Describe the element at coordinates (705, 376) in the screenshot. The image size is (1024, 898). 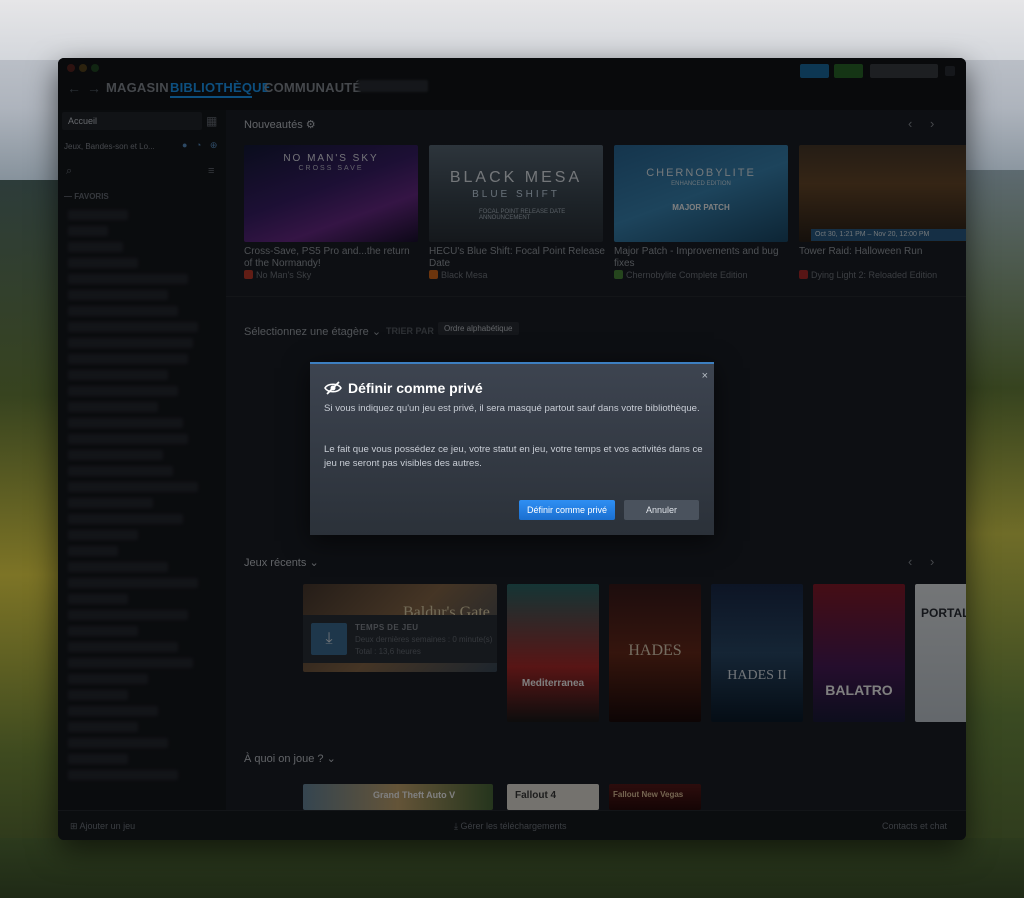
I see `close-icon: ×` at that location.